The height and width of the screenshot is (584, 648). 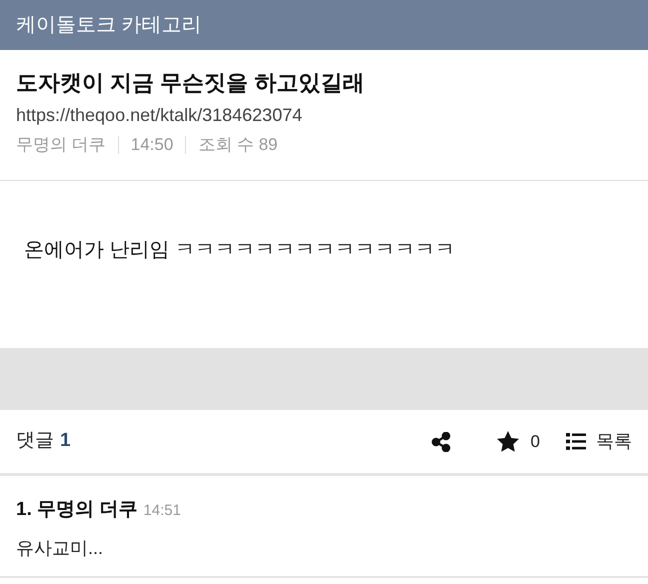 I want to click on post-views: 조회 수 89, so click(x=238, y=145).